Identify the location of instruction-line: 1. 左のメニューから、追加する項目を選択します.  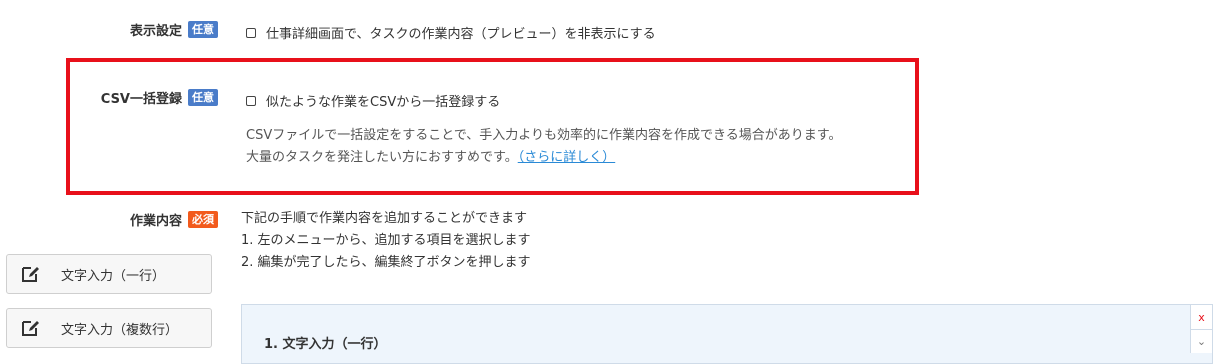
(386, 240).